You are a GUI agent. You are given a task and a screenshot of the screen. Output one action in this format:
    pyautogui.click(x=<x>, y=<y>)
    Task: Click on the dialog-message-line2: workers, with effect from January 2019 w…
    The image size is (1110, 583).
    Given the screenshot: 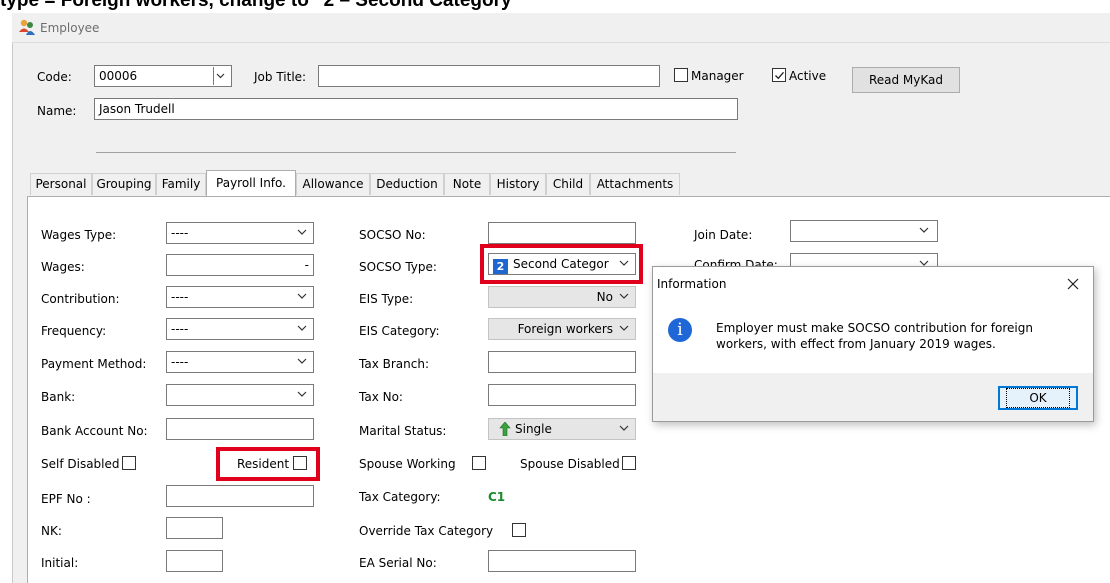 What is the action you would take?
    pyautogui.click(x=856, y=344)
    